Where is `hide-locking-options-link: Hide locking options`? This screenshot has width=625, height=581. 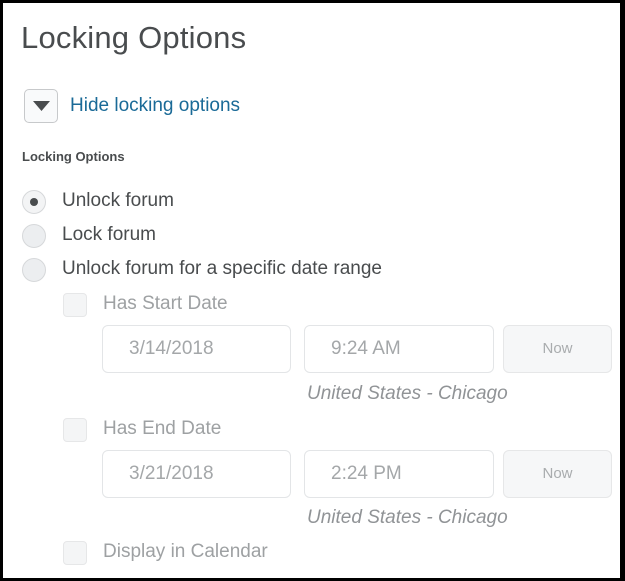
hide-locking-options-link: Hide locking options is located at coordinates (155, 106).